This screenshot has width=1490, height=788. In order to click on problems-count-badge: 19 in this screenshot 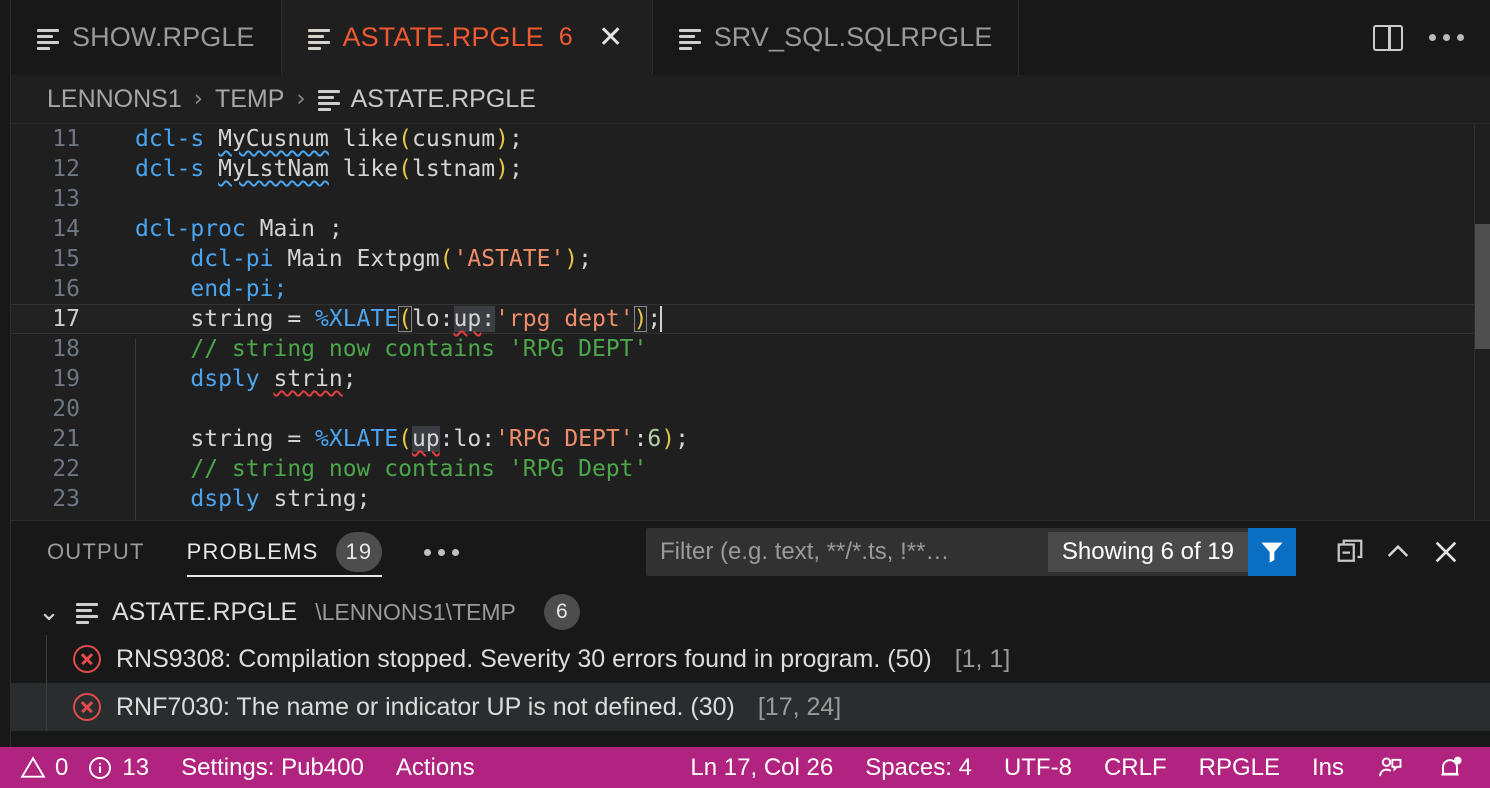, I will do `click(359, 552)`.